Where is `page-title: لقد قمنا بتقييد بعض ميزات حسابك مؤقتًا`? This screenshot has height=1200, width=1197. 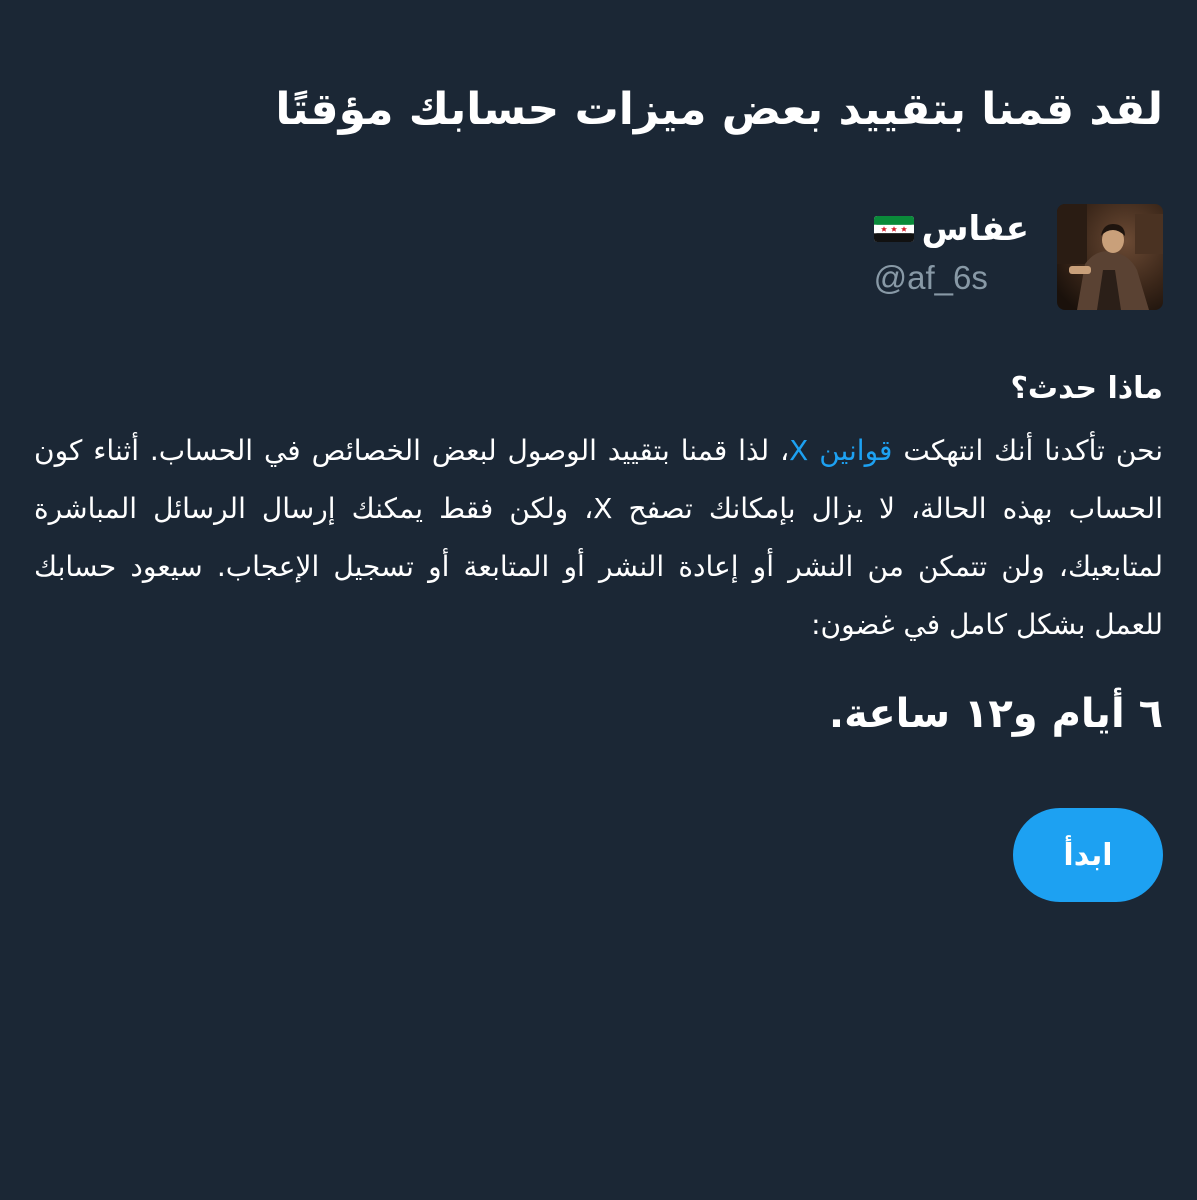 page-title: لقد قمنا بتقييد بعض ميزات حسابك مؤقتًا is located at coordinates (719, 109).